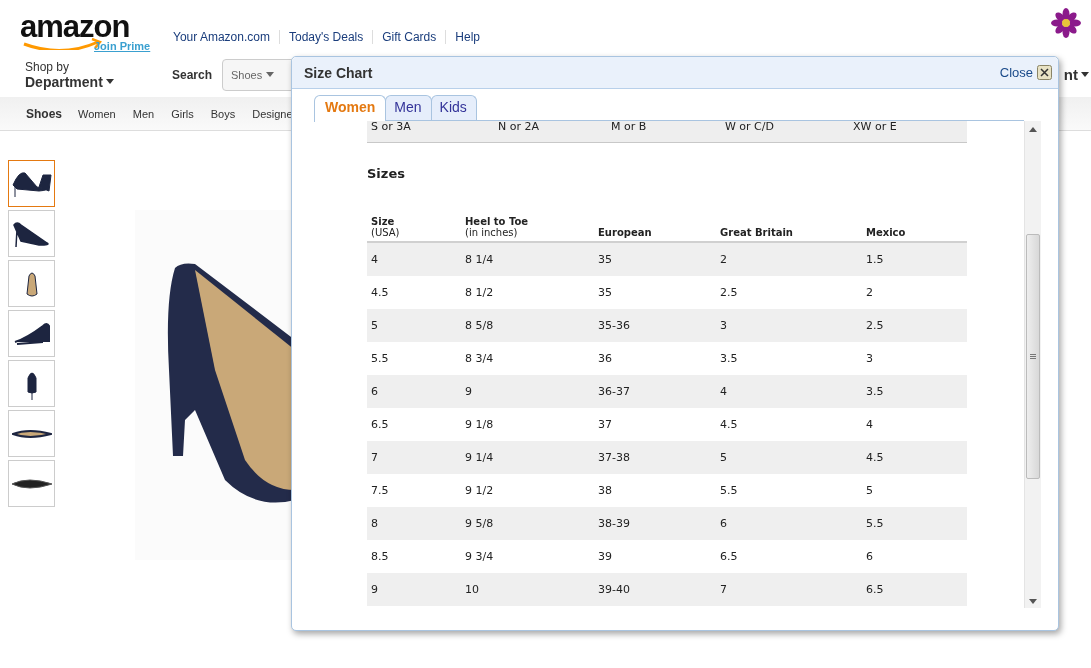 Image resolution: width=1091 pixels, height=668 pixels. What do you see at coordinates (64, 81) in the screenshot?
I see `department-menu: Department` at bounding box center [64, 81].